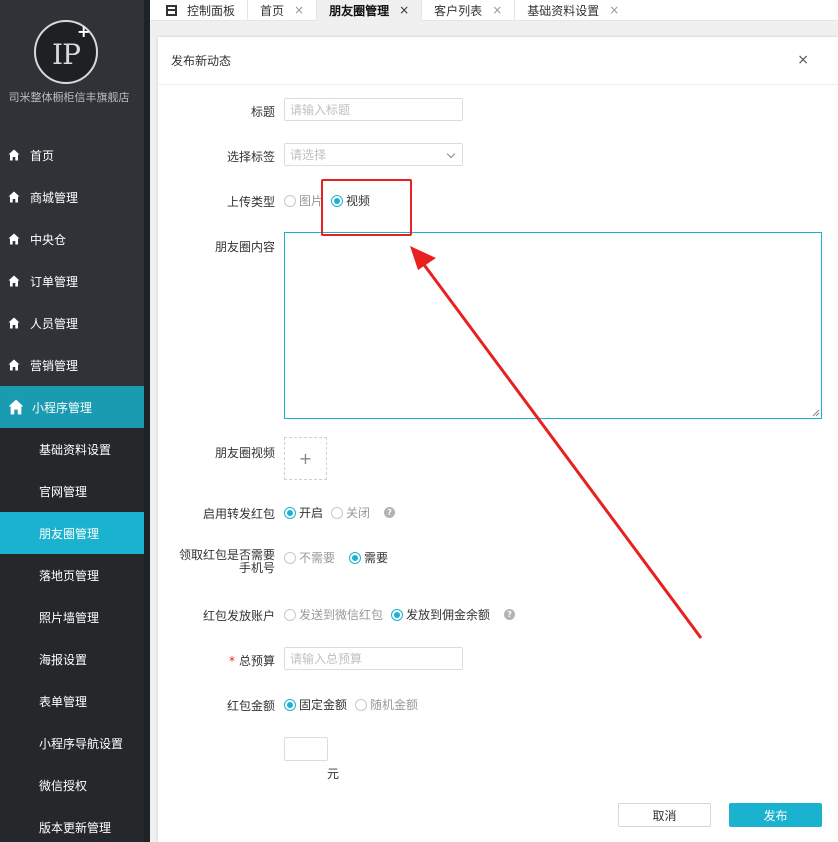  What do you see at coordinates (54, 197) in the screenshot?
I see `sidebar-item-label: 商城管理` at bounding box center [54, 197].